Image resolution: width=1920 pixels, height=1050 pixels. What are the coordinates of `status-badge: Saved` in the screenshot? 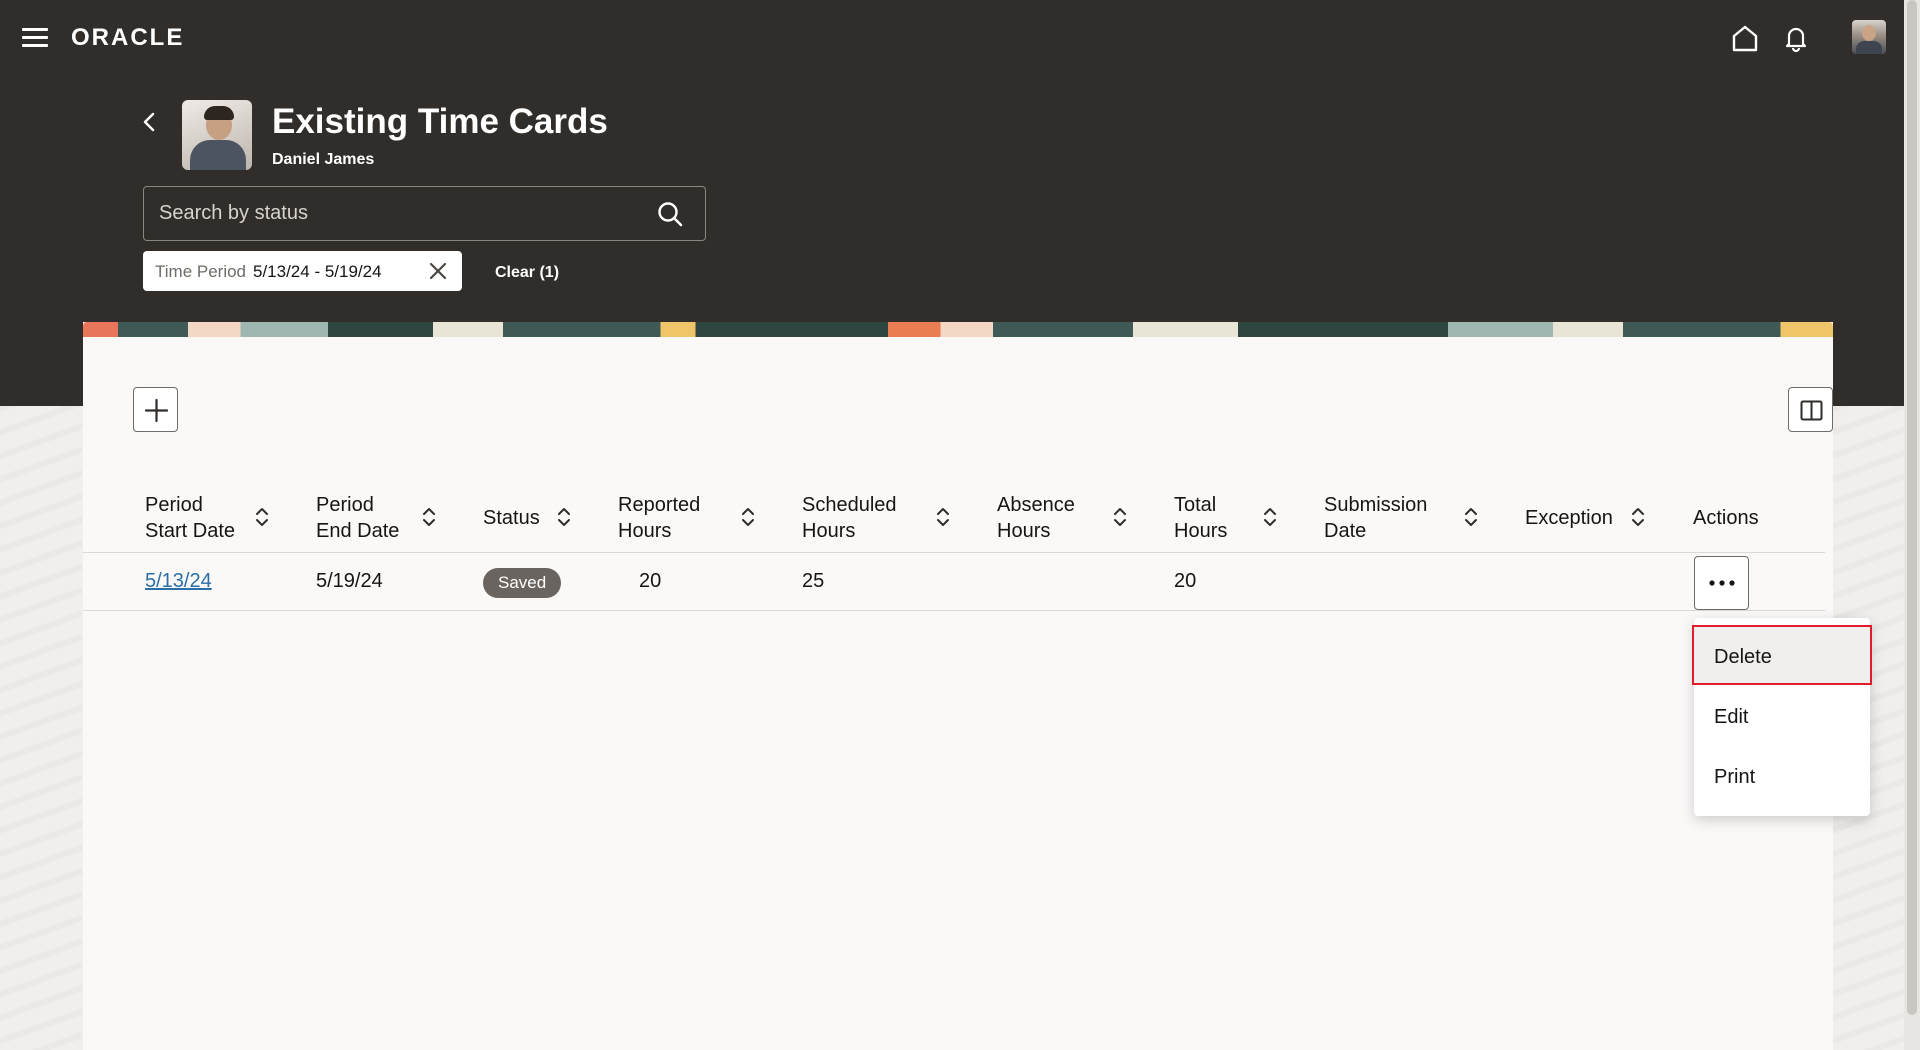 It's located at (522, 583).